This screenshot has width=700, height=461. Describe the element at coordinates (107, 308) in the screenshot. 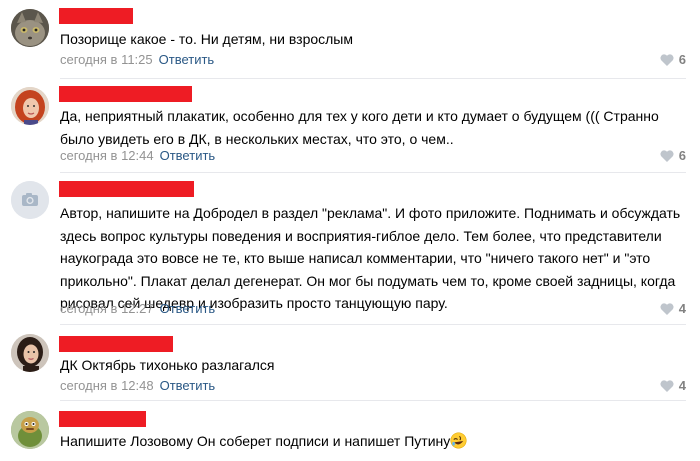

I see `comment-timestamp: сегодня в 12:27` at that location.